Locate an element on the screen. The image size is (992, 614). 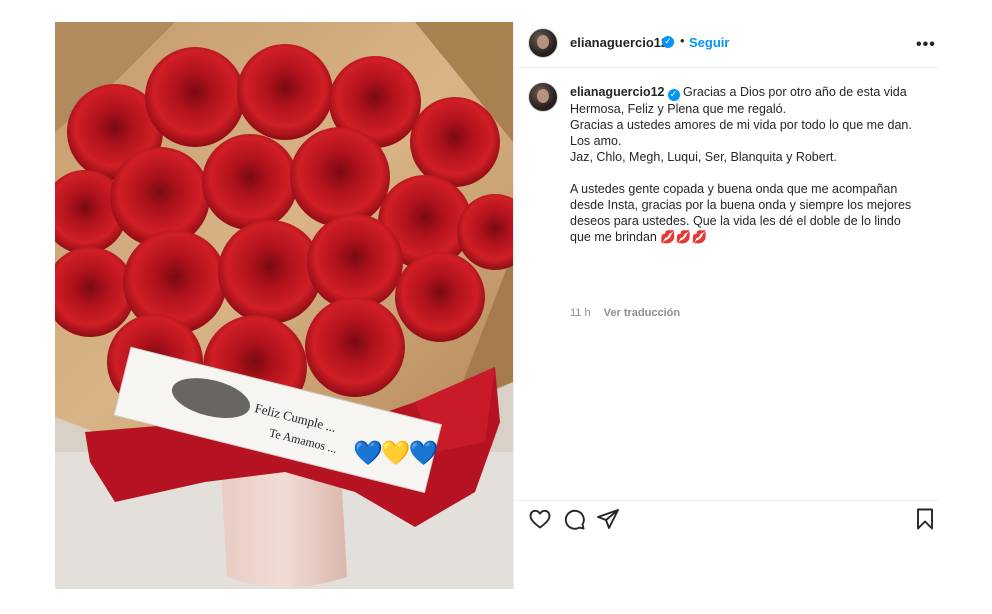
heart-icon is located at coordinates (540, 519).